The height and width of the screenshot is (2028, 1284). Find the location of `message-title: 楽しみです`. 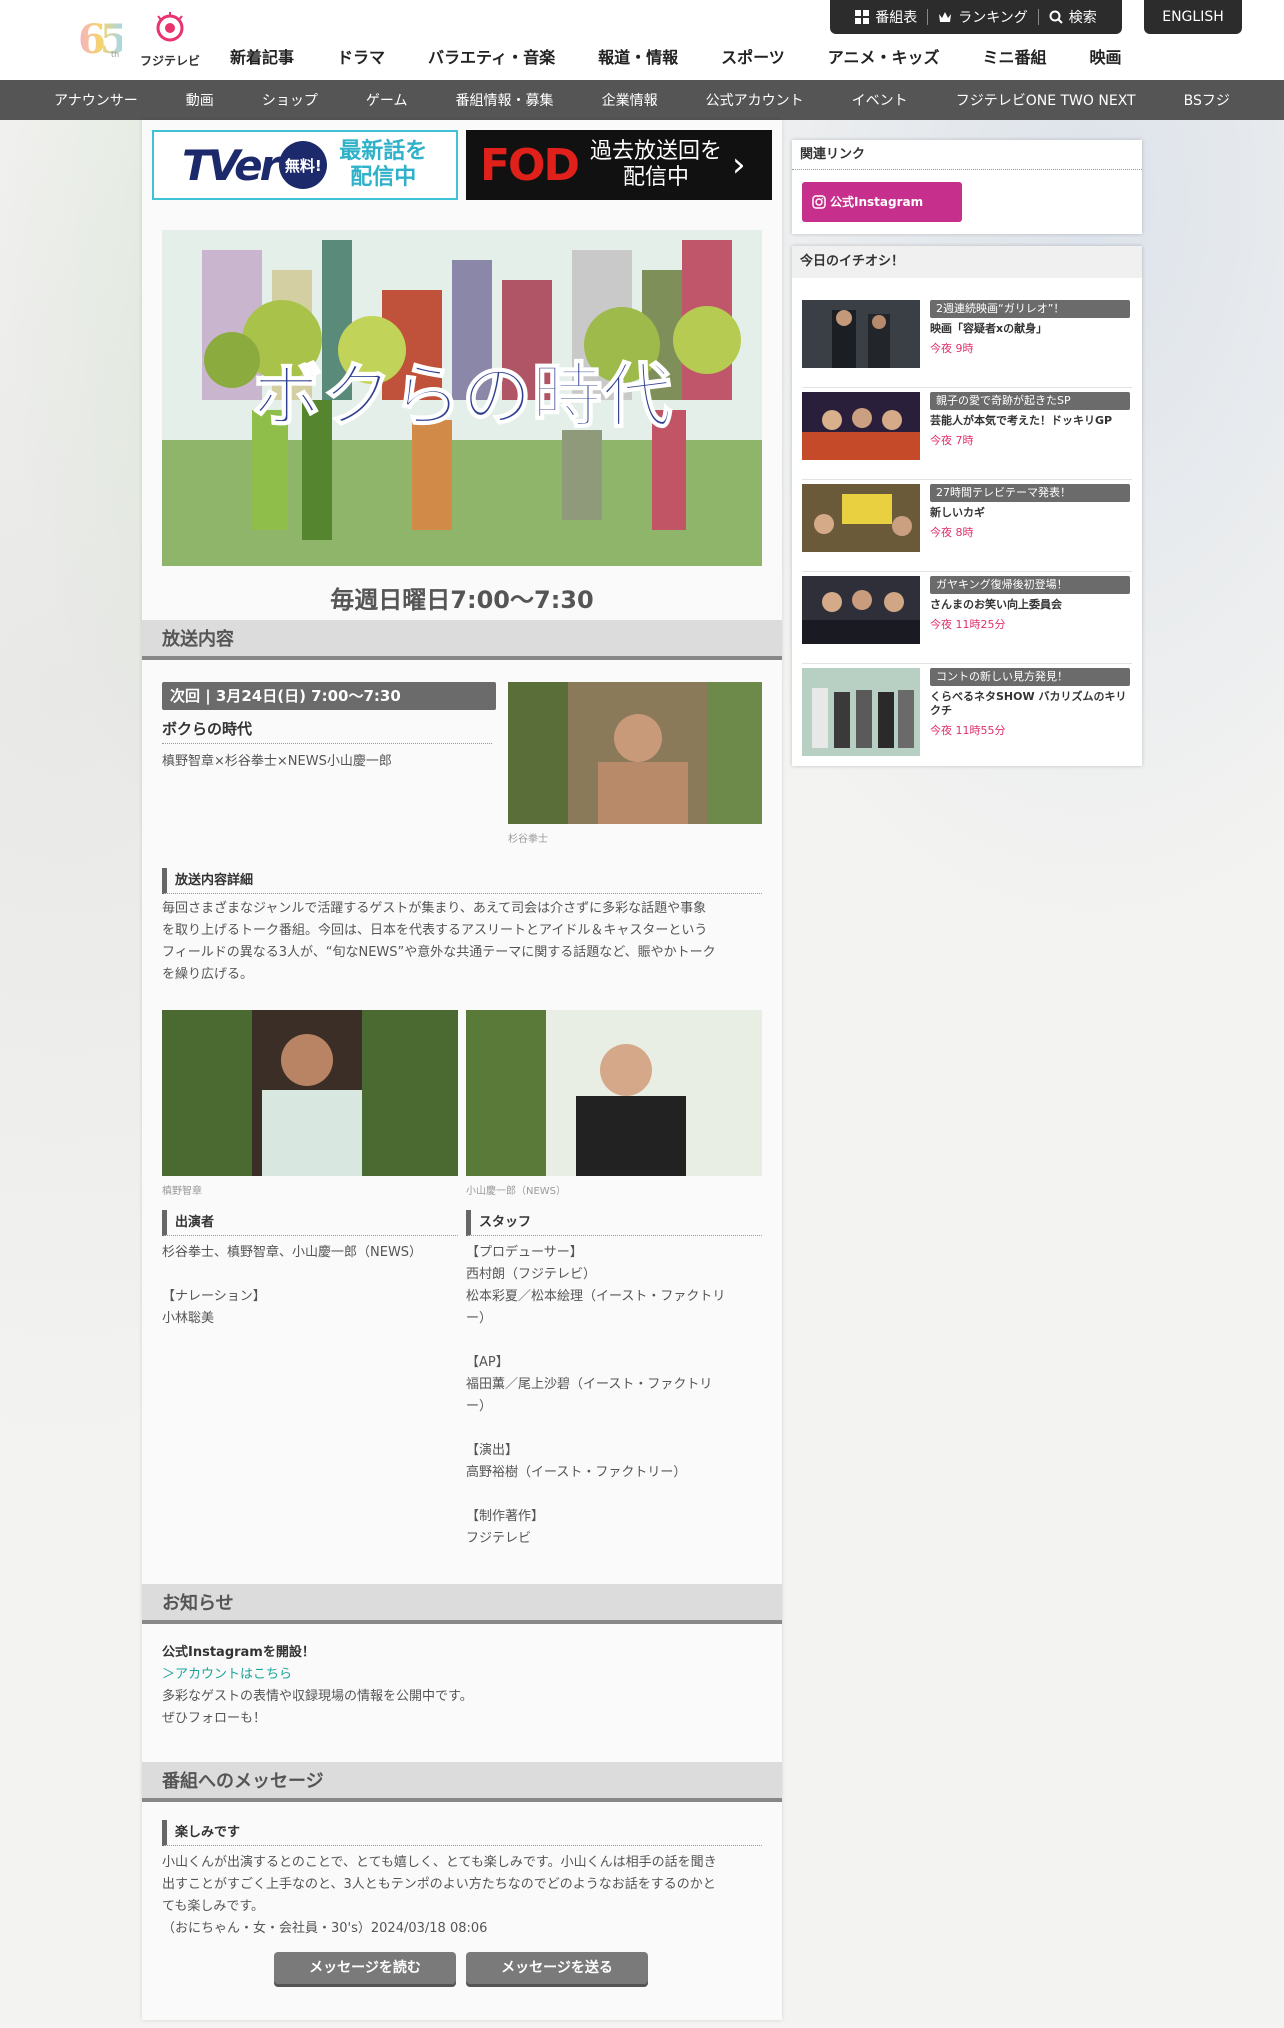

message-title: 楽しみです is located at coordinates (462, 1833).